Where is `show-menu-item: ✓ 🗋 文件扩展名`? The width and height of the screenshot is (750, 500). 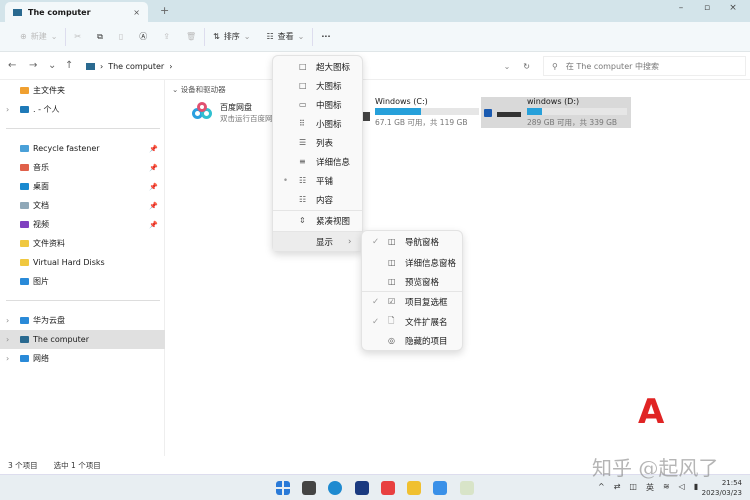 show-menu-item: ✓ 🗋 文件扩展名 is located at coordinates (412, 321).